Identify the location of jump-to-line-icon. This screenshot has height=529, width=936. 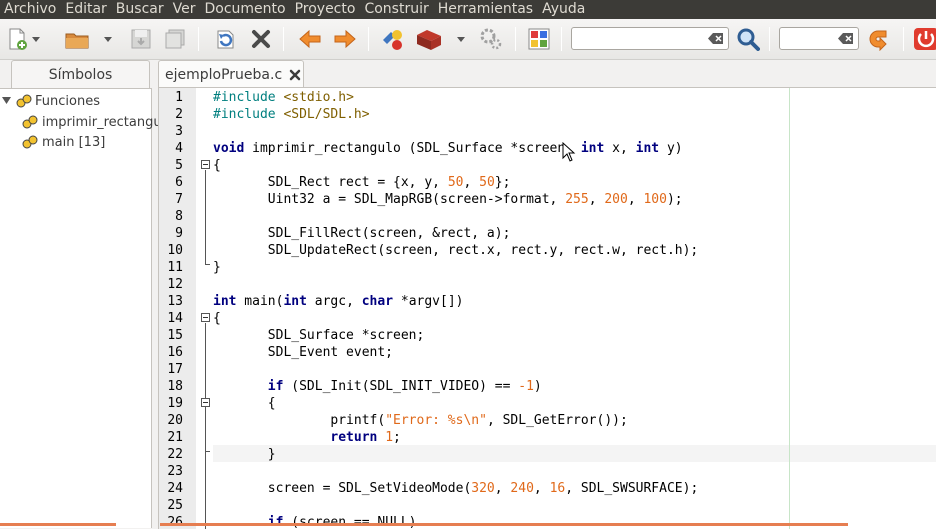
(878, 39).